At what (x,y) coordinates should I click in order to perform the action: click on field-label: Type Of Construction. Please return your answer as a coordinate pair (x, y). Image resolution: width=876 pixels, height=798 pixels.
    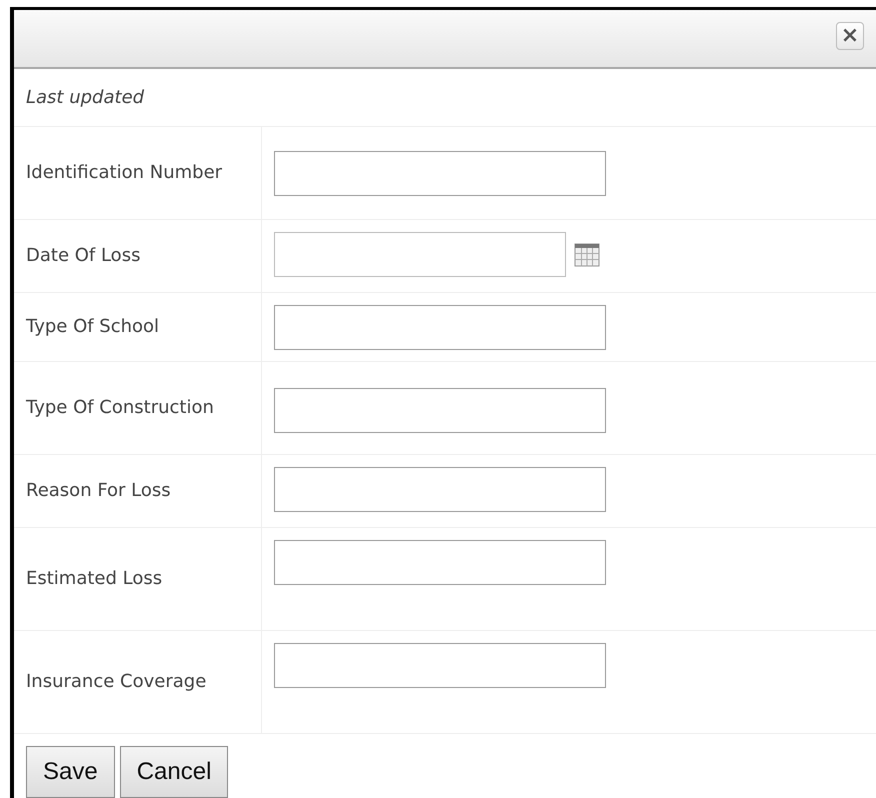
    Looking at the image, I should click on (120, 408).